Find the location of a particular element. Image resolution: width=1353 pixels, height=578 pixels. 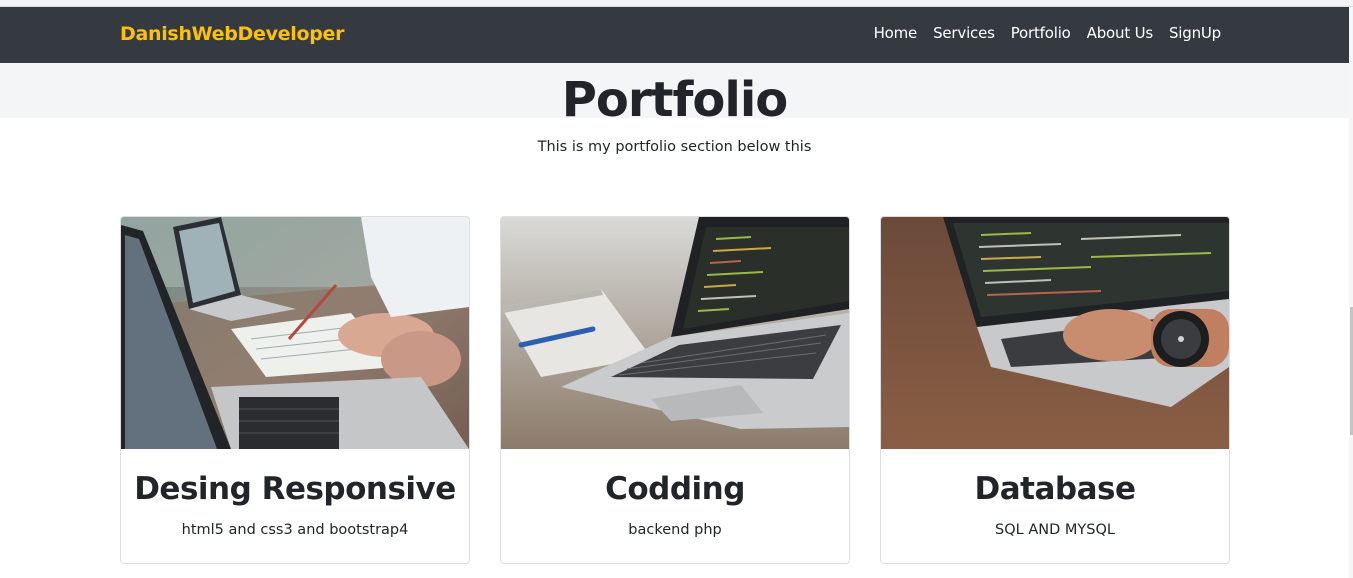

nav-link-portfolio: Portfolio is located at coordinates (1041, 33).